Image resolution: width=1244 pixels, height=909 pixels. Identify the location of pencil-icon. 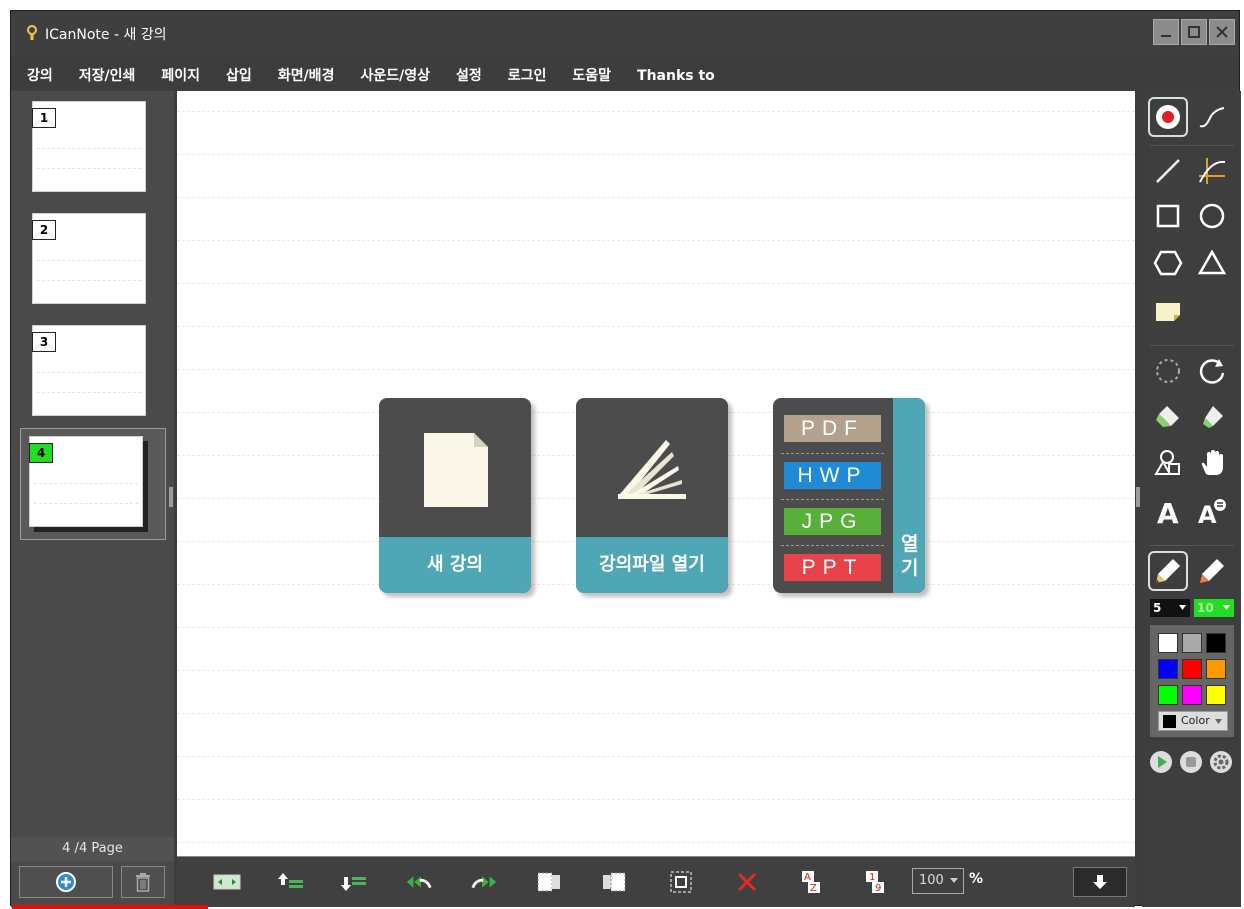
(1168, 571).